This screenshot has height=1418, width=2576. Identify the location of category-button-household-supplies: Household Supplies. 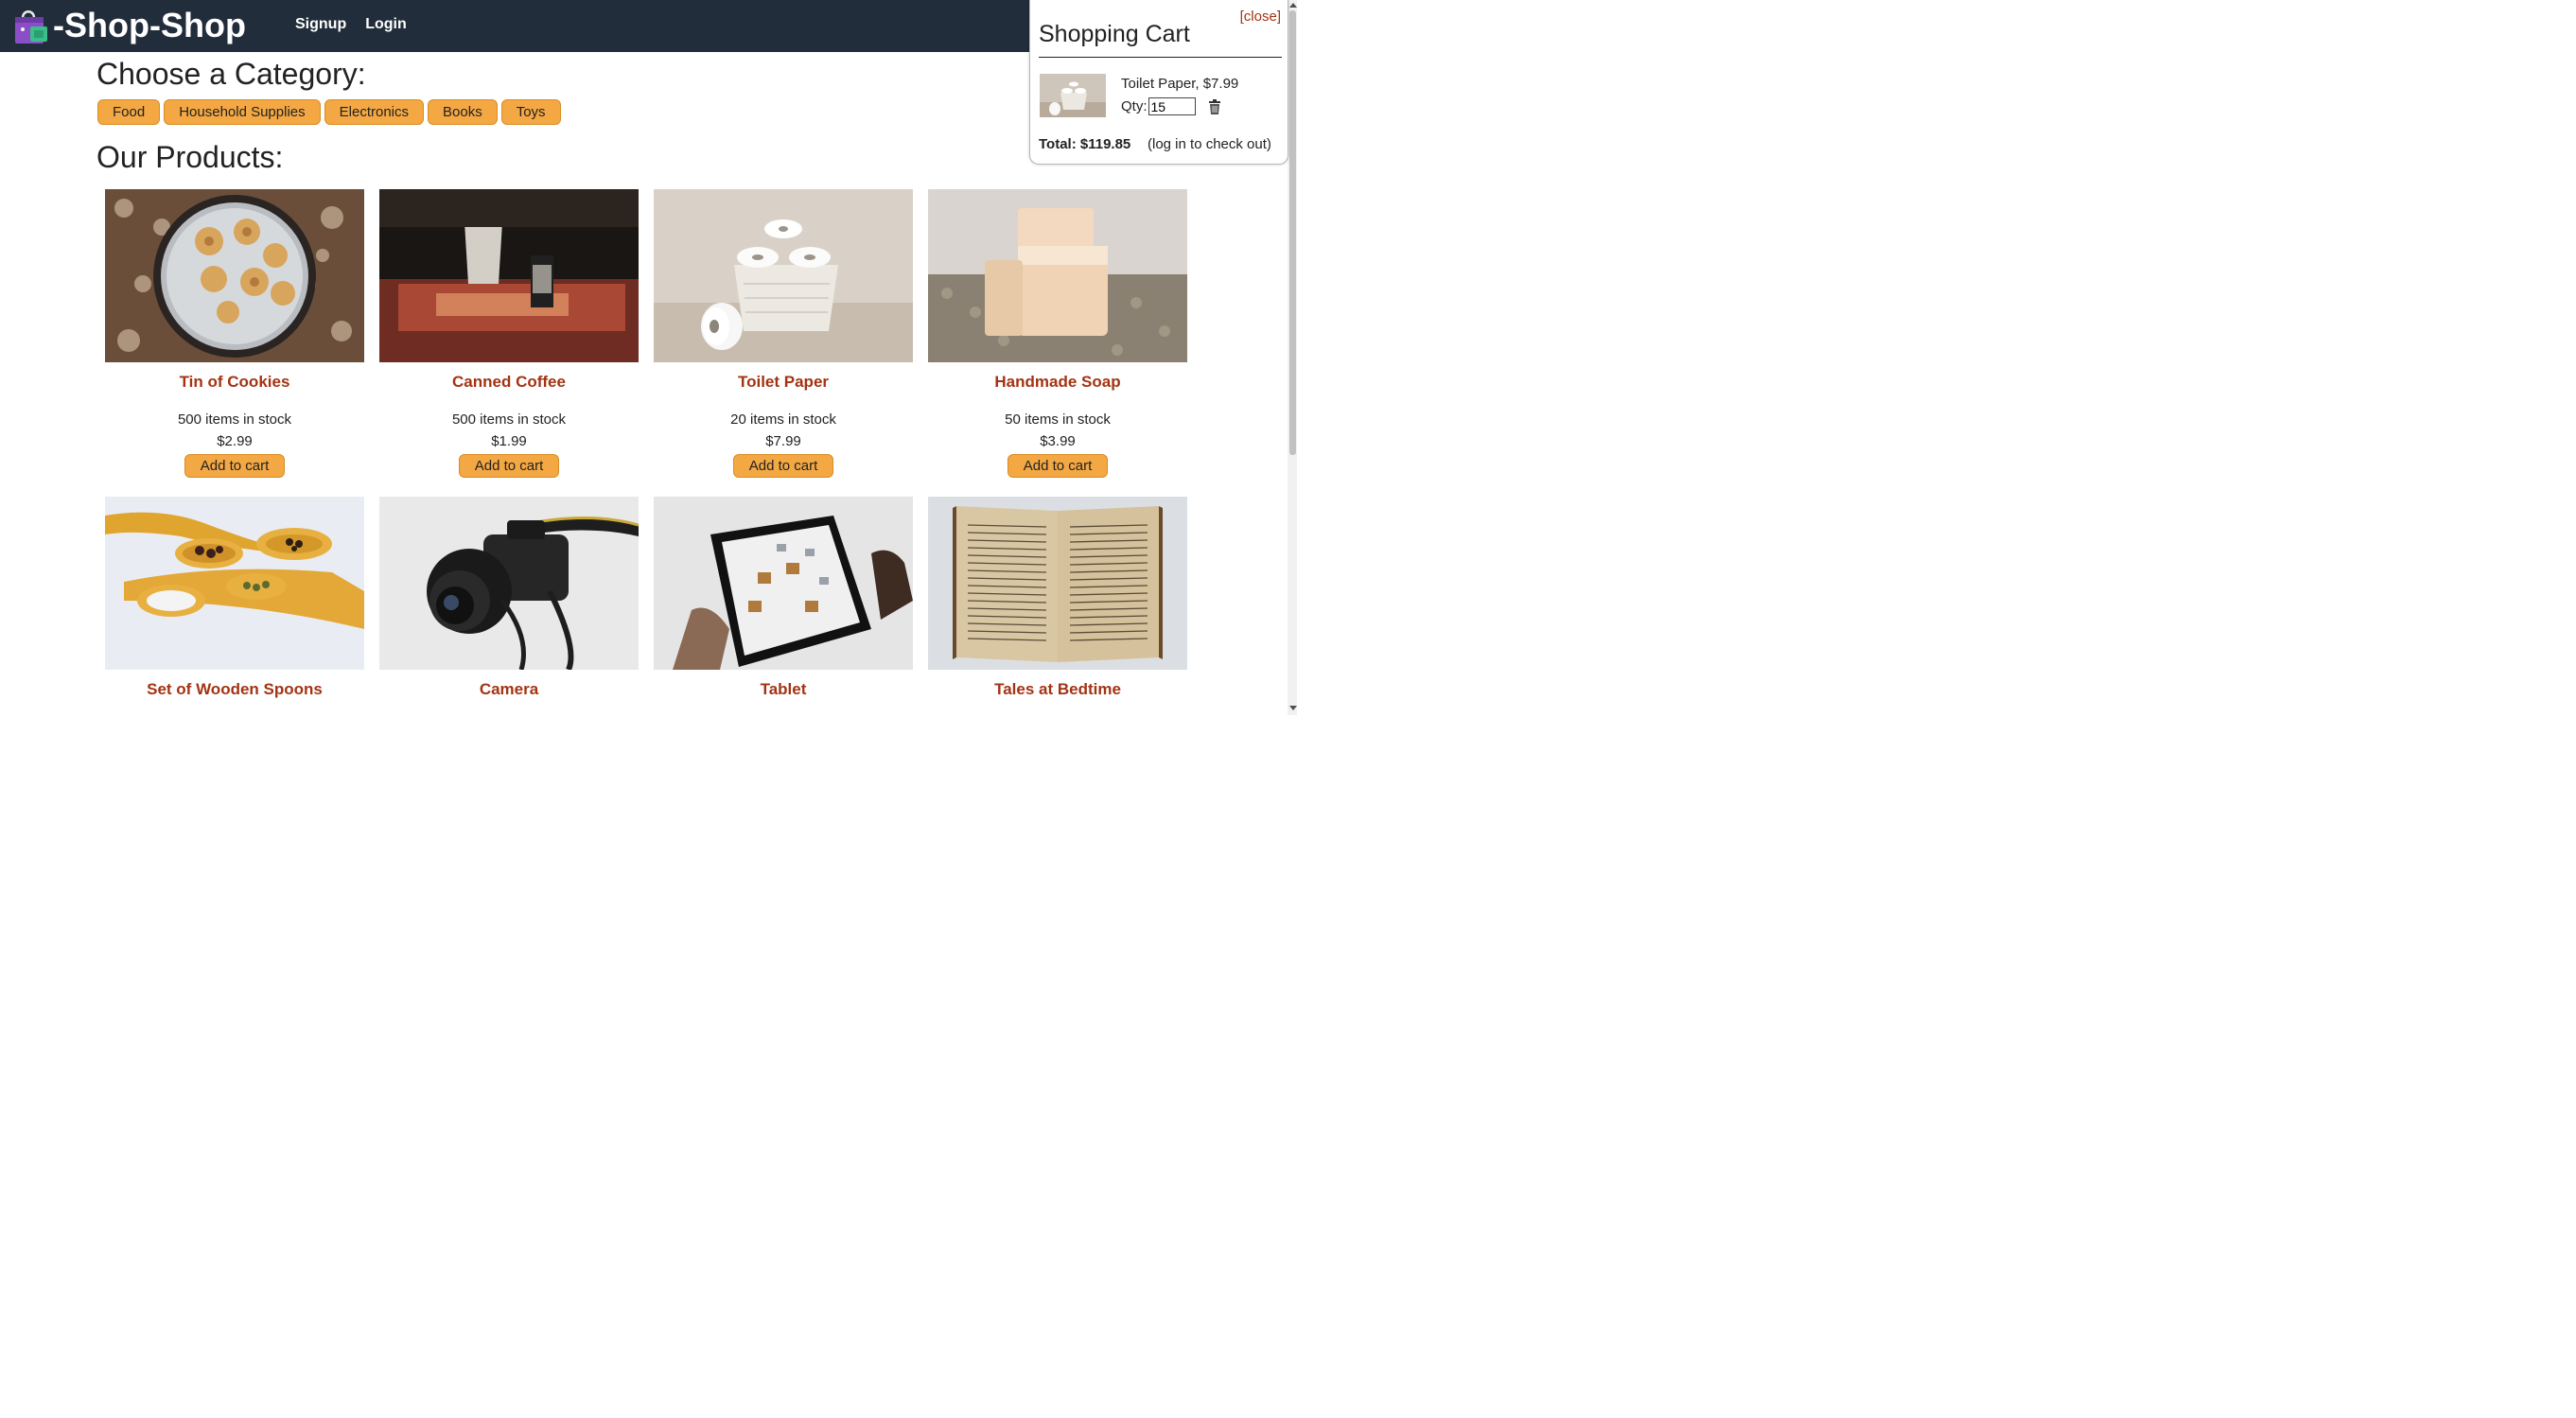
(242, 112).